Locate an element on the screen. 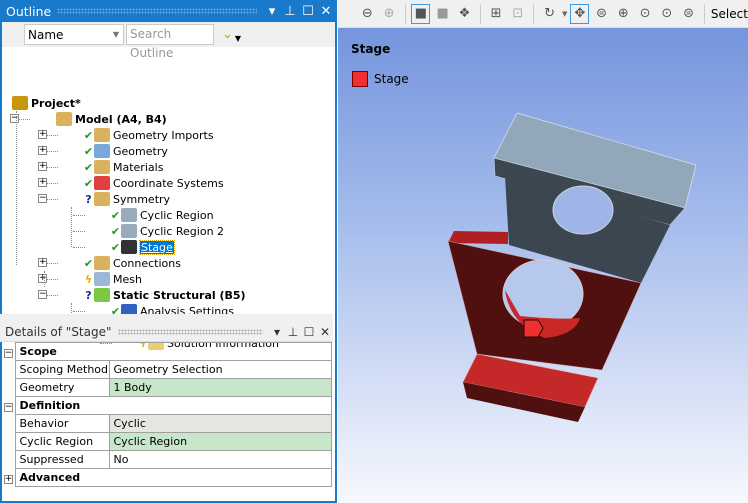  property-value: Cyclic is located at coordinates (220, 423).